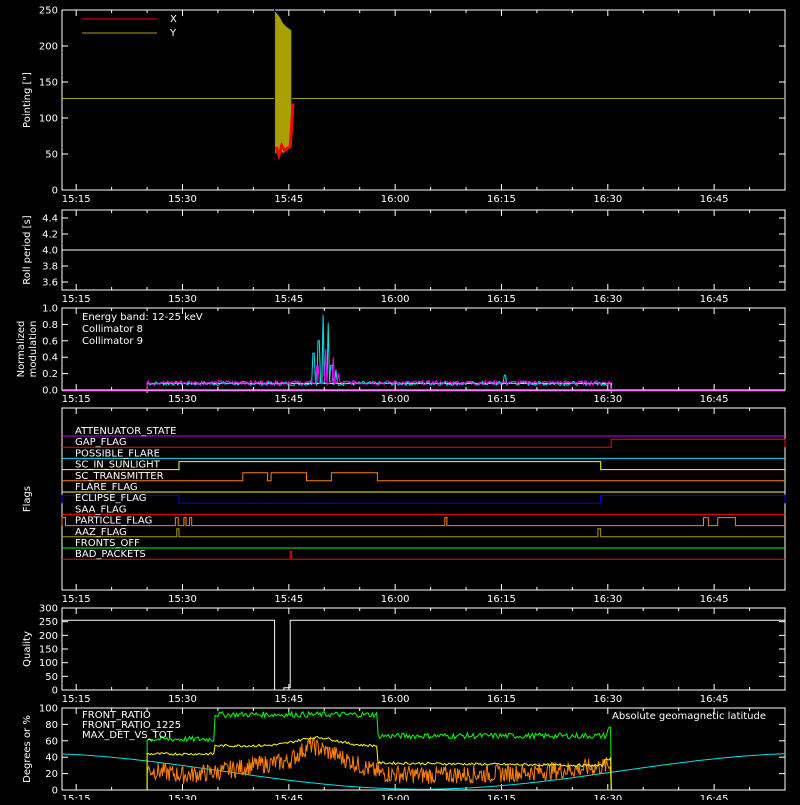 The height and width of the screenshot is (805, 800). What do you see at coordinates (51, 774) in the screenshot?
I see `y-tick-label: 20` at bounding box center [51, 774].